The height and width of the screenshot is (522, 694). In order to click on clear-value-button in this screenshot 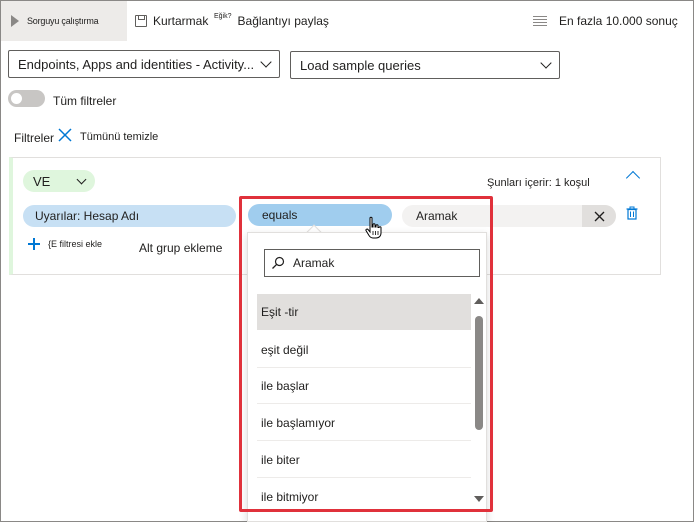, I will do `click(599, 216)`.